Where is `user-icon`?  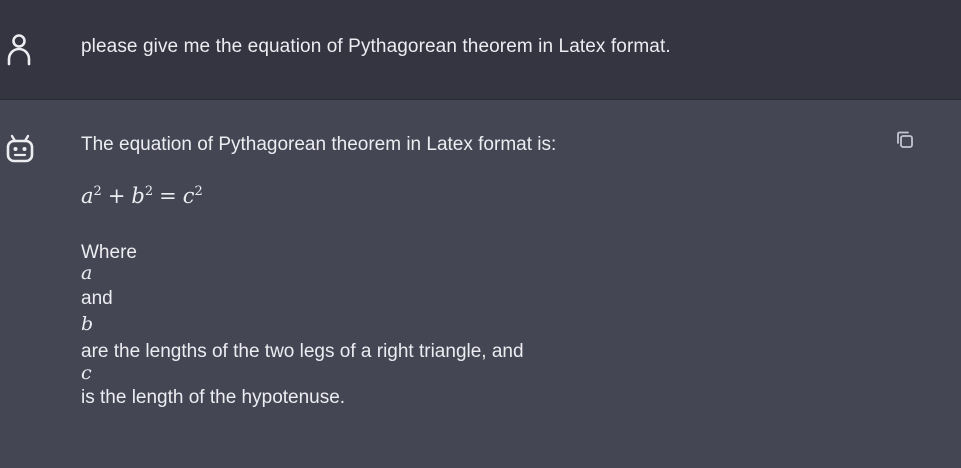 user-icon is located at coordinates (20, 53).